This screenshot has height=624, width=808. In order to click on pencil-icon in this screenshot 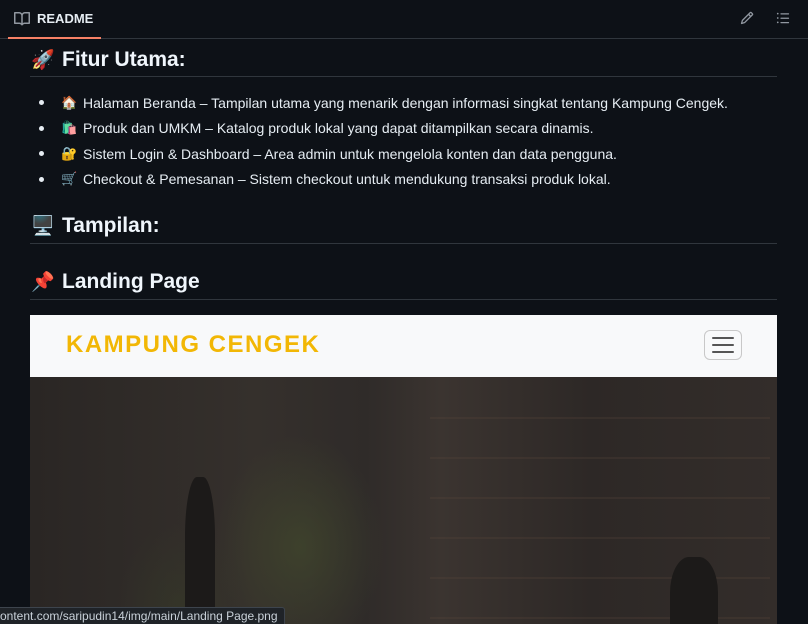, I will do `click(747, 18)`.